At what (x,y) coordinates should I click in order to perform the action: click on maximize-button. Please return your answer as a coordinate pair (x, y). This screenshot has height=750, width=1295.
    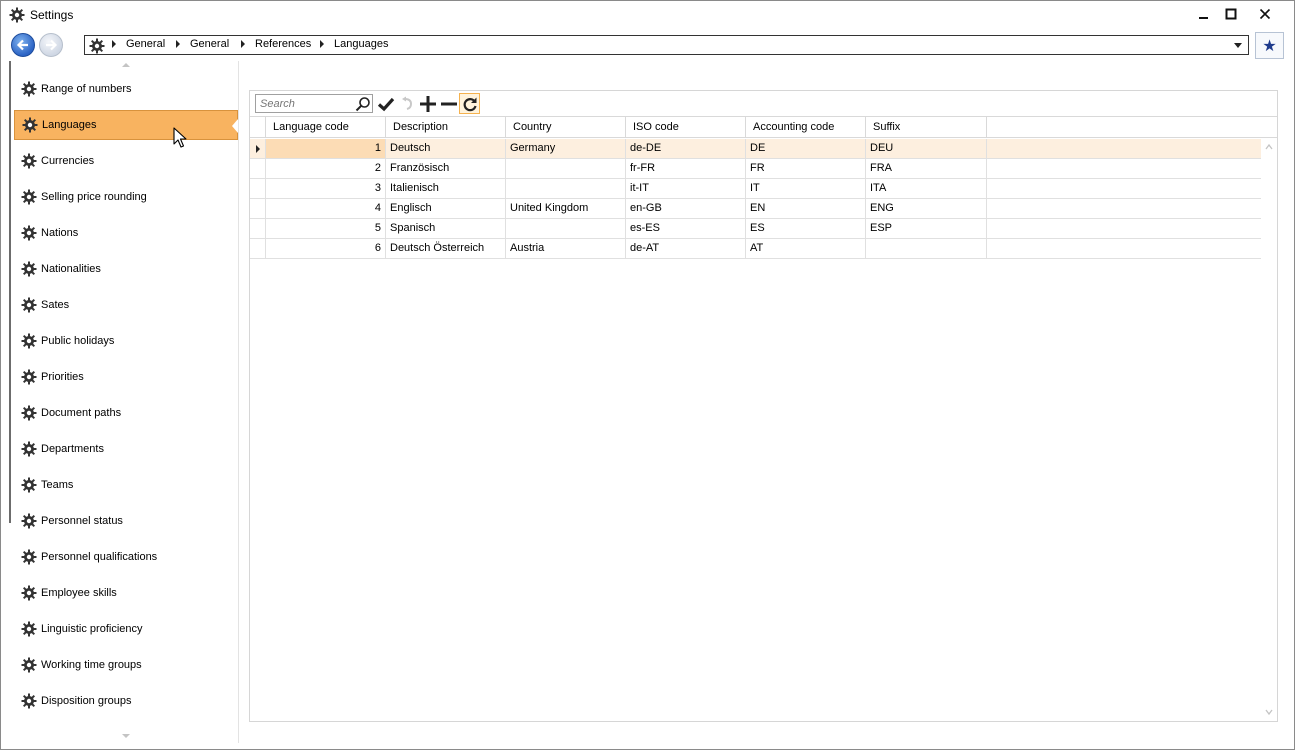
    Looking at the image, I should click on (1231, 14).